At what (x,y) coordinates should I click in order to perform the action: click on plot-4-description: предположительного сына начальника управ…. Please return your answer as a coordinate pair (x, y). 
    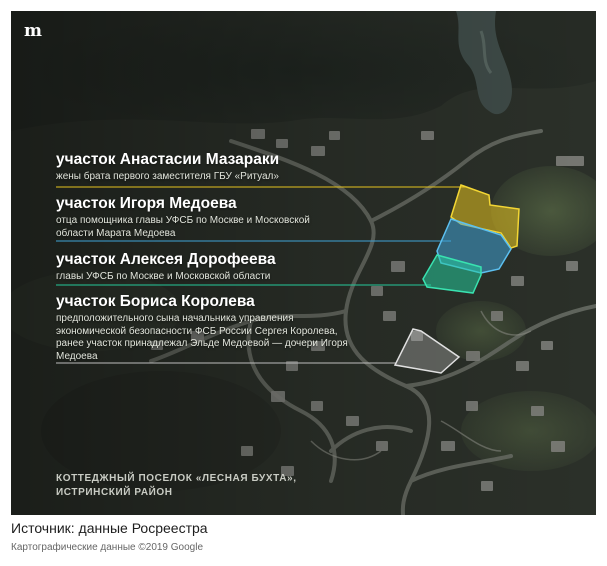
    Looking at the image, I should click on (202, 337).